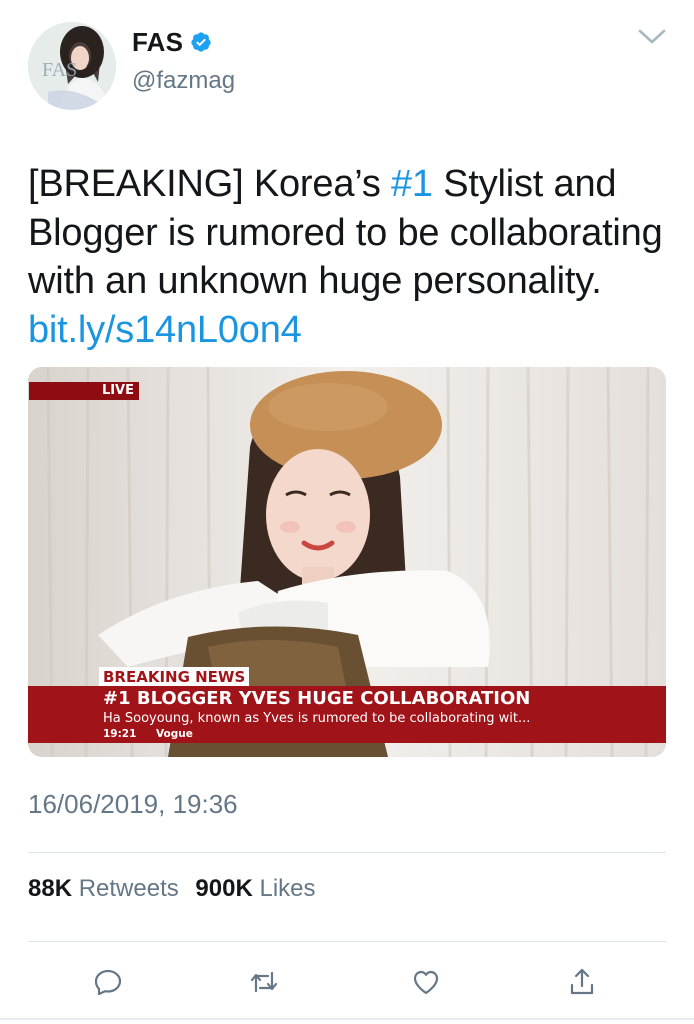 This screenshot has height=1024, width=694. Describe the element at coordinates (347, 65) in the screenshot. I see `tweet-header: FAS FAS @fazmag` at that location.